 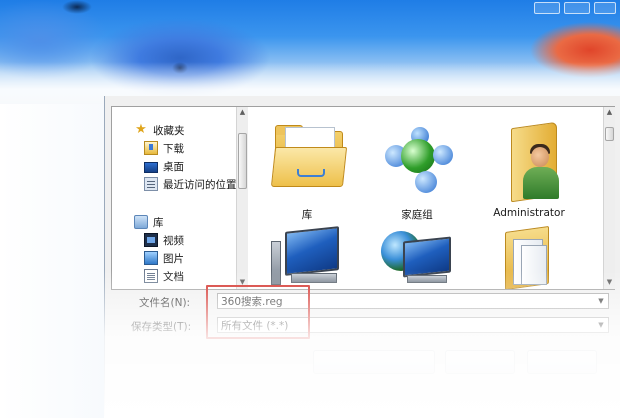 I want to click on content-item-folder, so click(x=529, y=257).